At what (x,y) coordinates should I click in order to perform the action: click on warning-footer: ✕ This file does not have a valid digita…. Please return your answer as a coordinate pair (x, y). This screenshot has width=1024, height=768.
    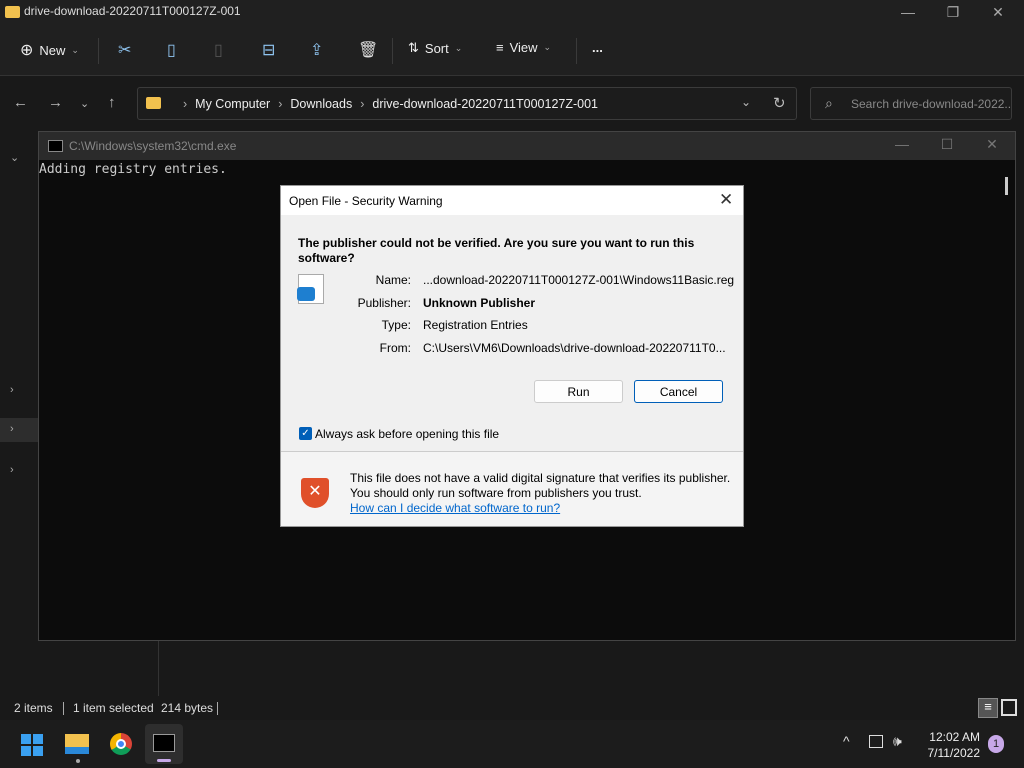
    Looking at the image, I should click on (512, 489).